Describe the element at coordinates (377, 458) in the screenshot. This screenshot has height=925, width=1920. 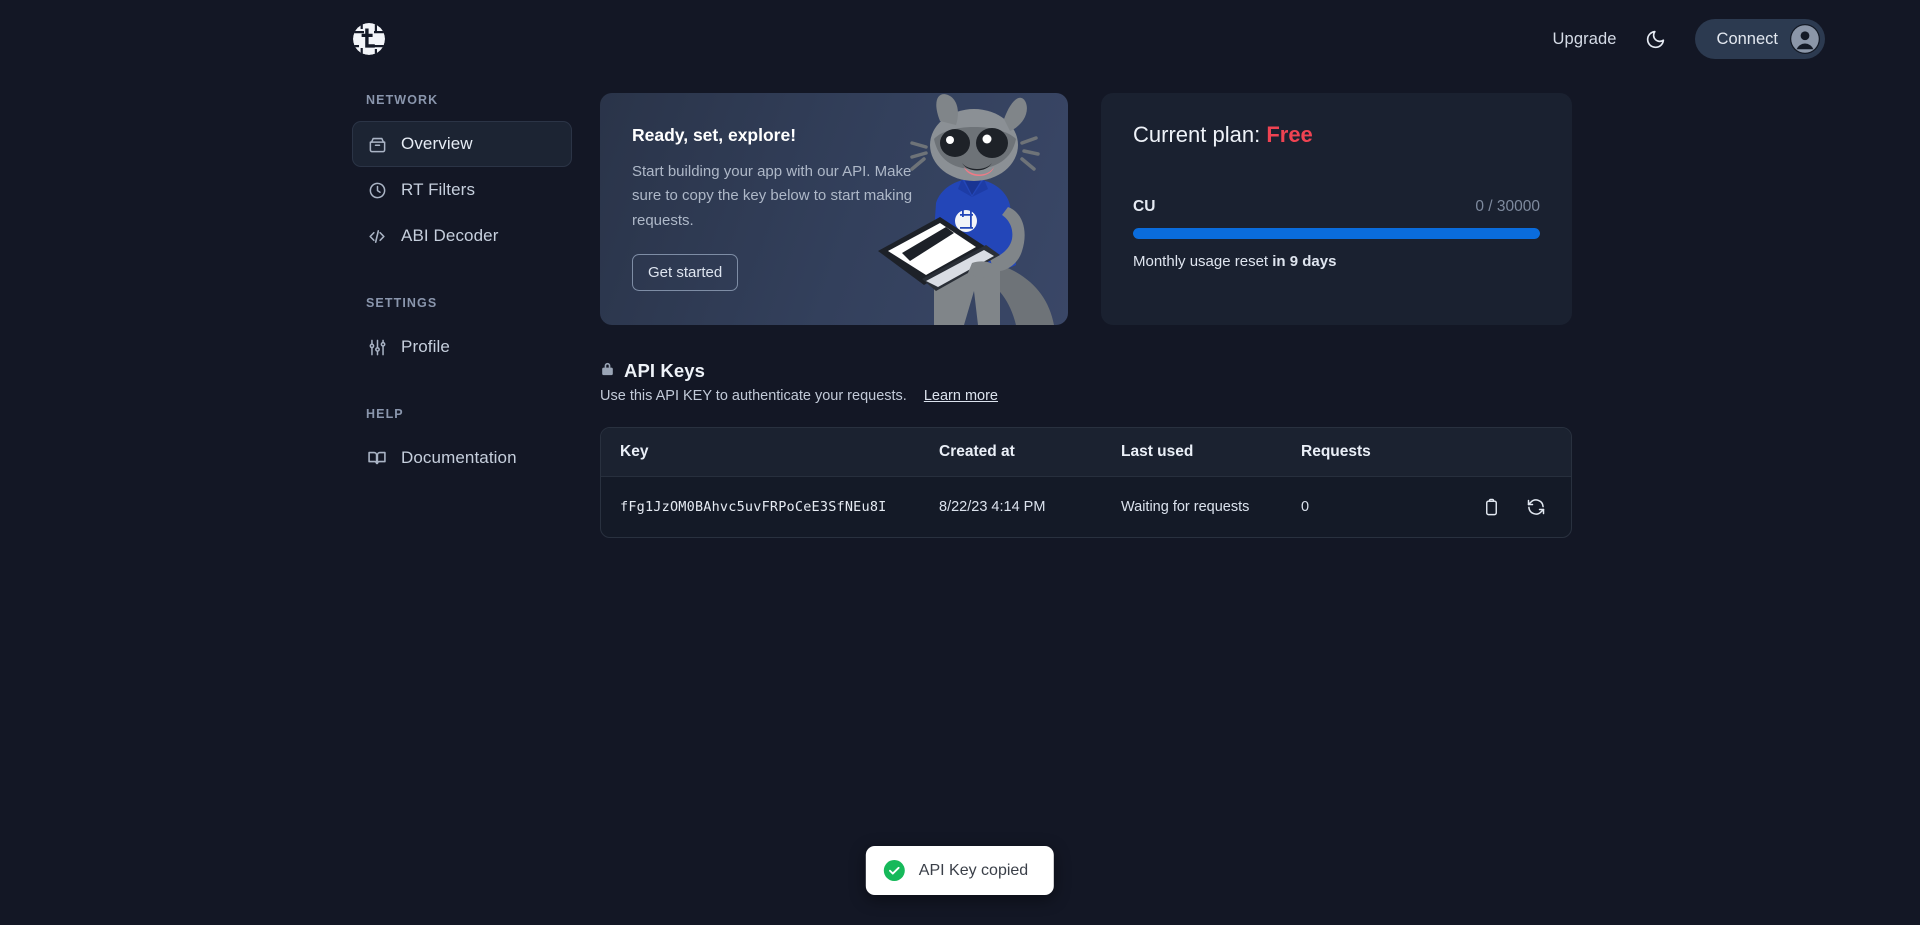
I see `open-book-icon` at that location.